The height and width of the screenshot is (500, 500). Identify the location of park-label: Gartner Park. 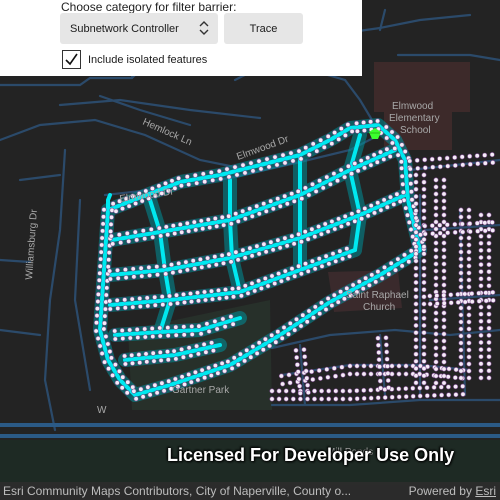
(201, 390).